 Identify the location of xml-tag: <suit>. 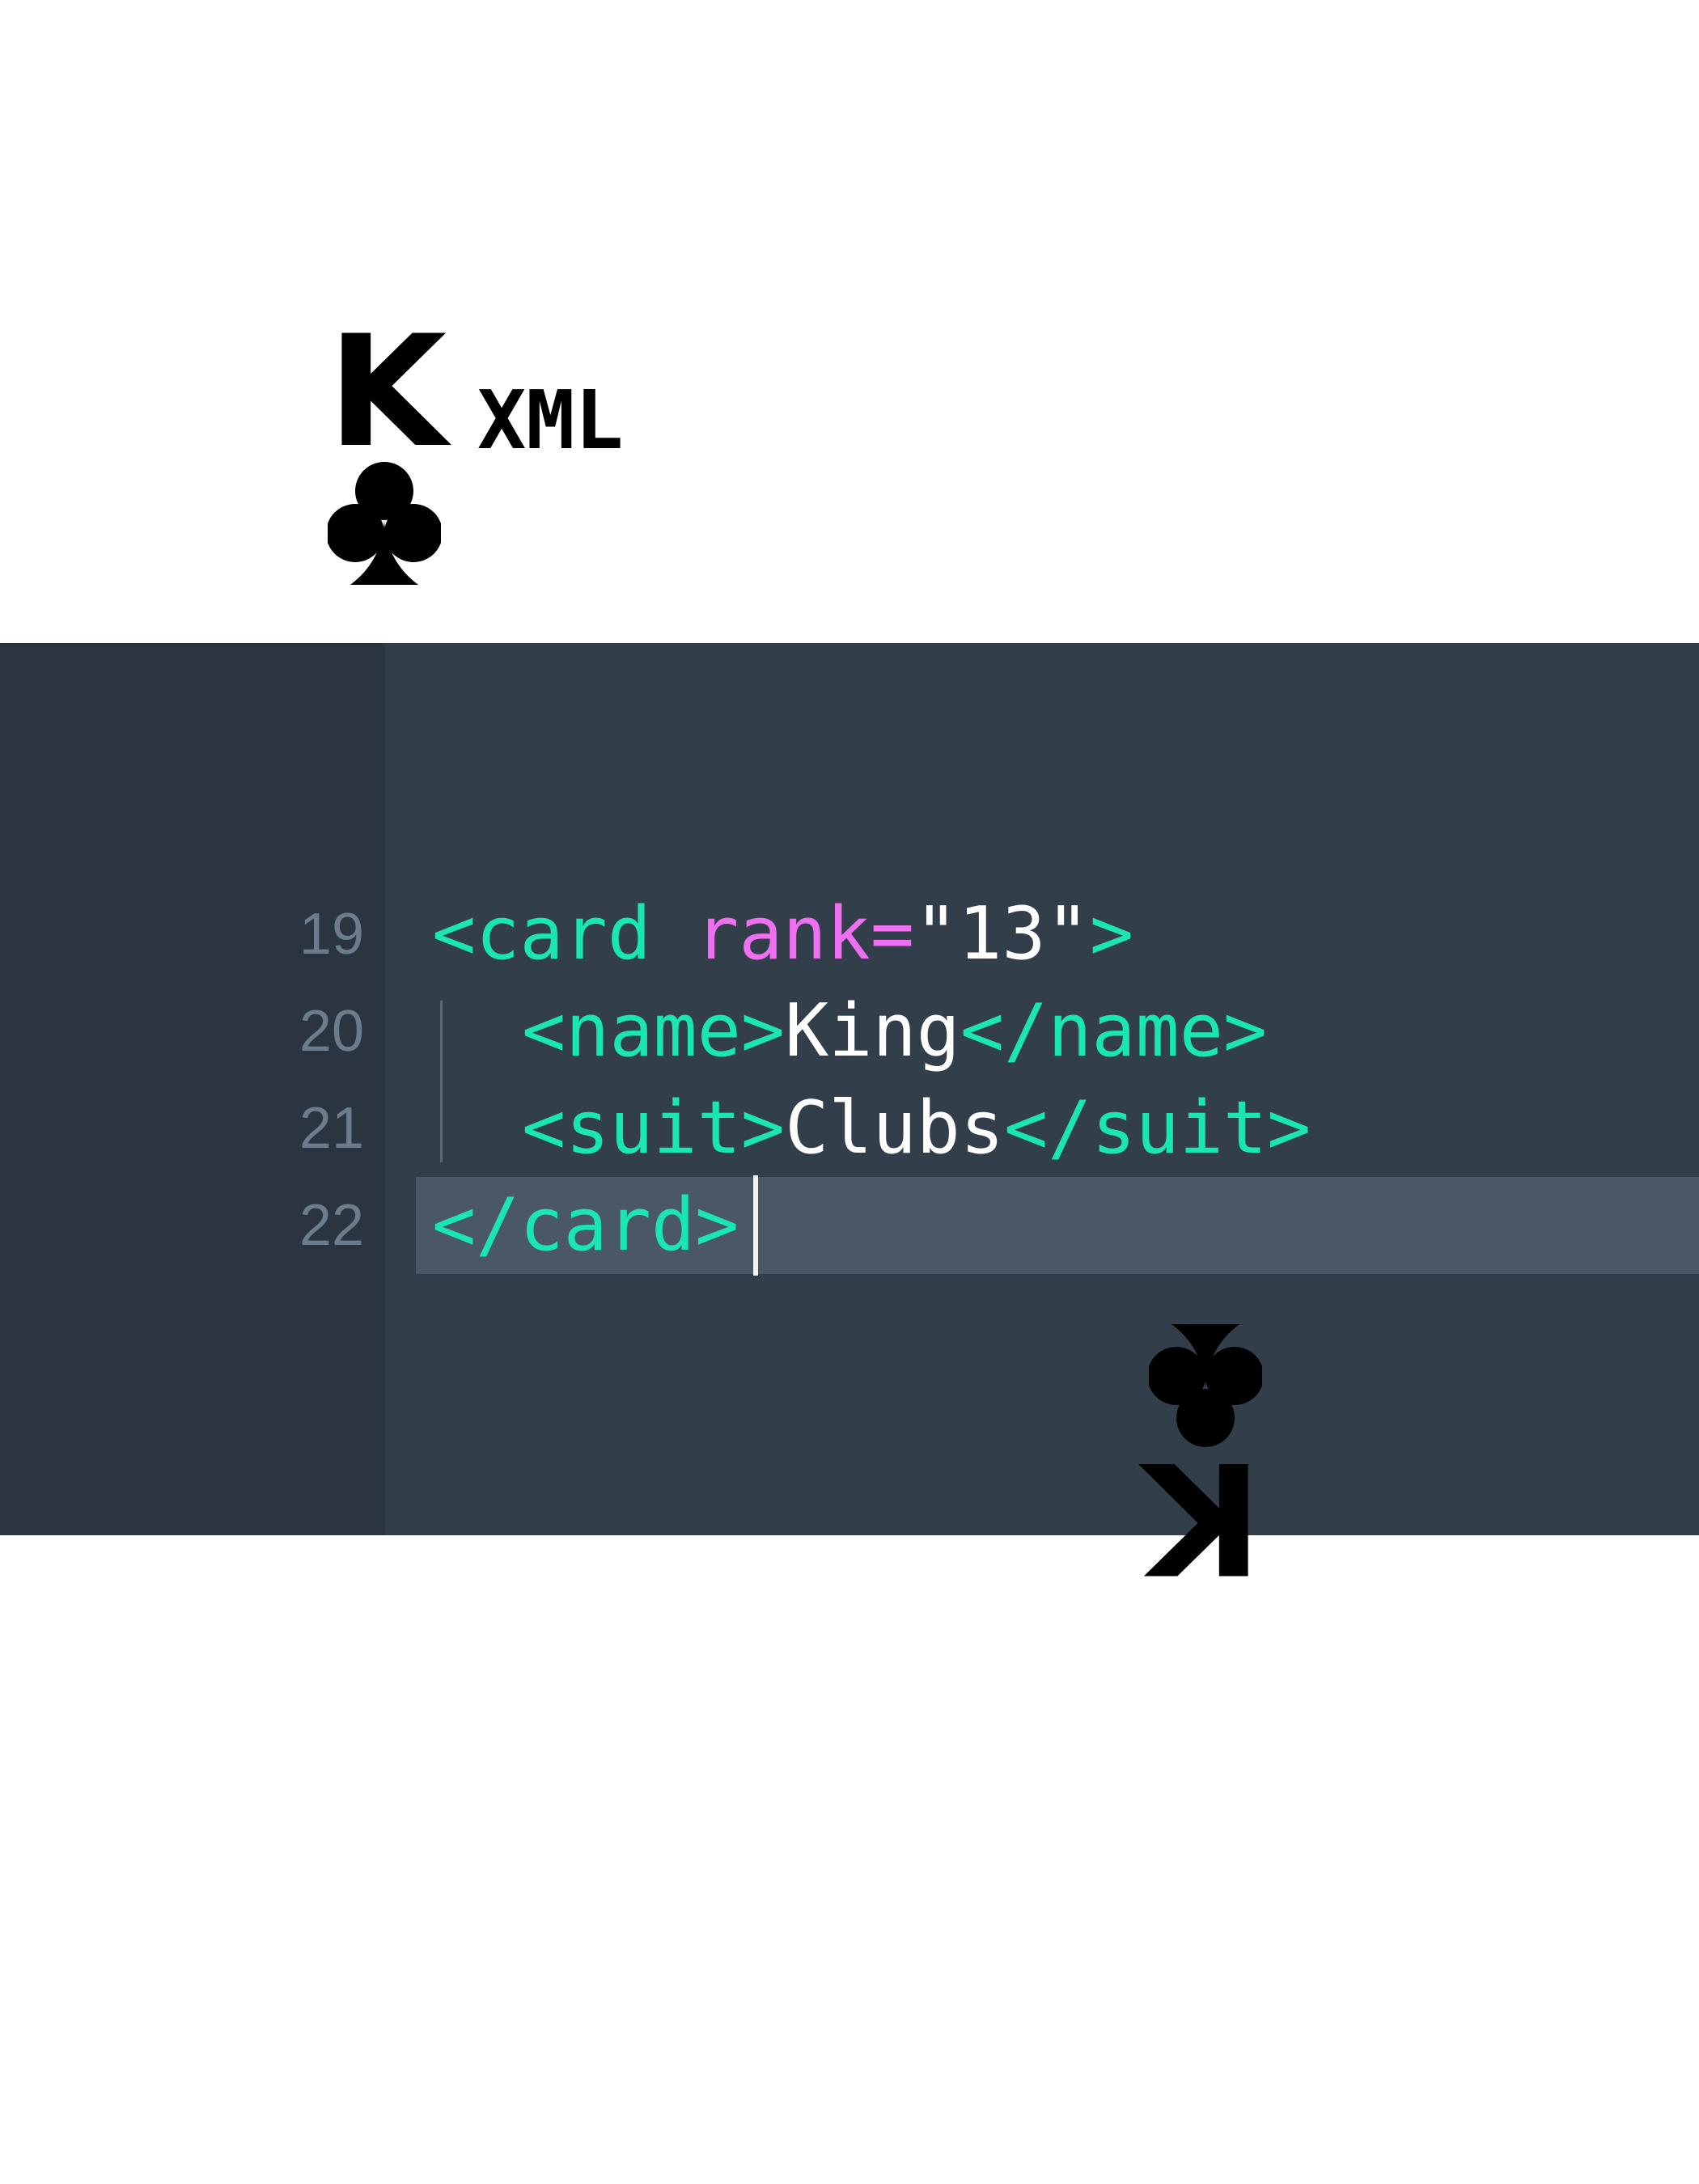
(654, 1128).